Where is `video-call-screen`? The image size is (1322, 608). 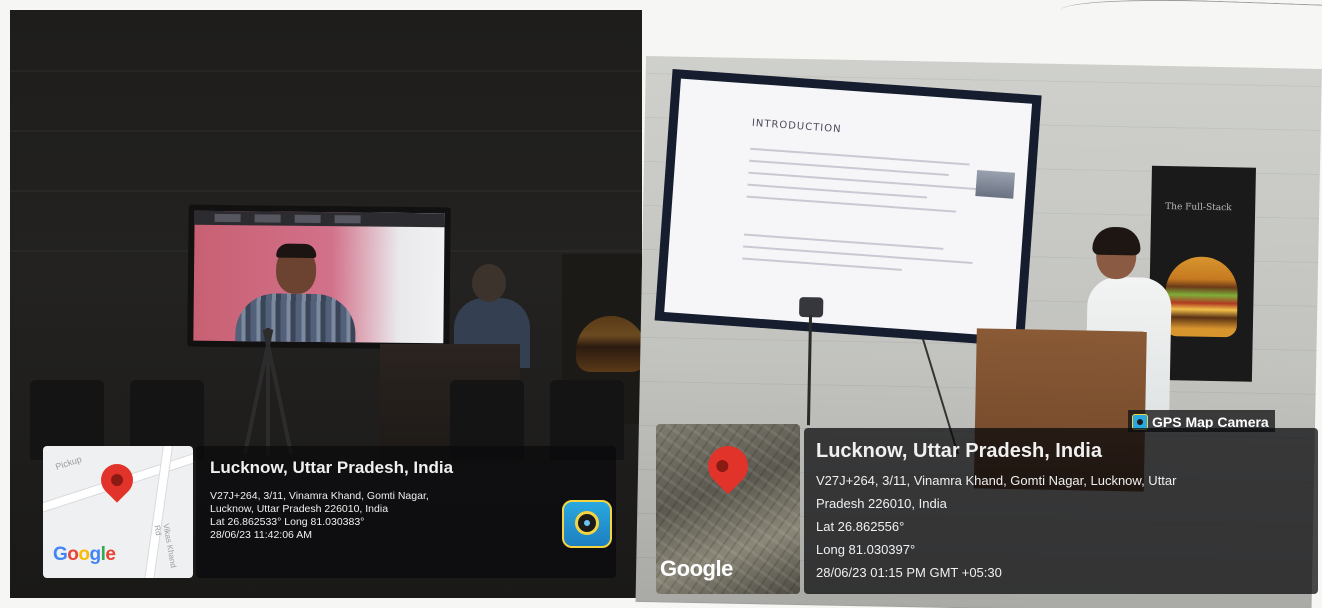 video-call-screen is located at coordinates (319, 277).